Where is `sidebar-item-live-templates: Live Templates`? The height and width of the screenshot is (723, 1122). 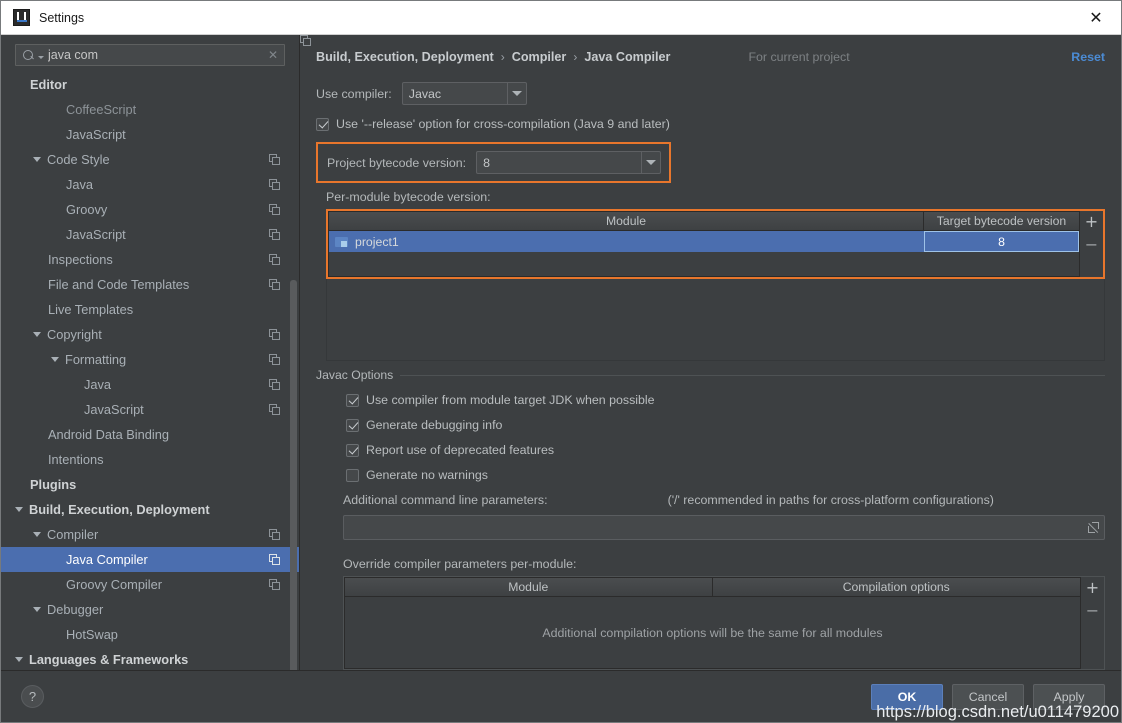 sidebar-item-live-templates: Live Templates is located at coordinates (150, 309).